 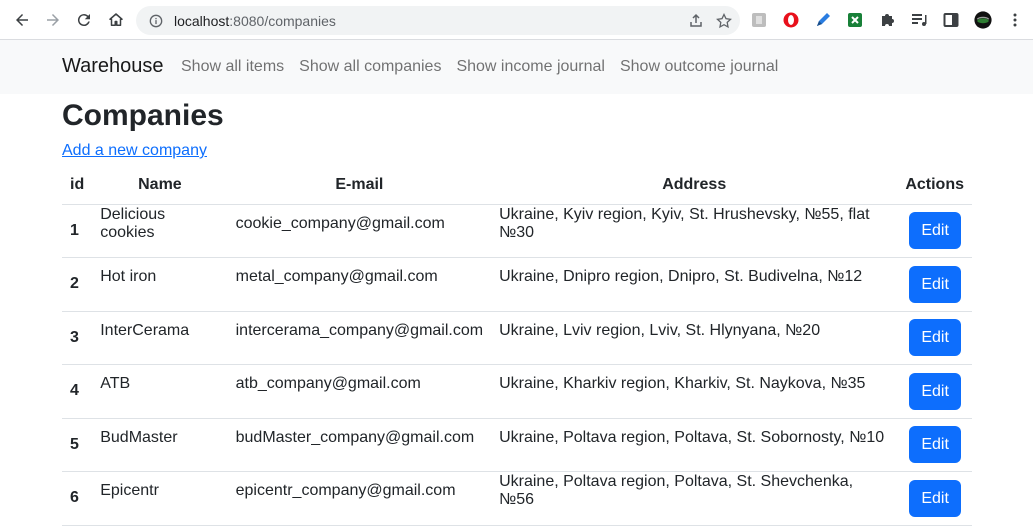 I want to click on nav-link-income-journal: Show income journal, so click(x=530, y=67).